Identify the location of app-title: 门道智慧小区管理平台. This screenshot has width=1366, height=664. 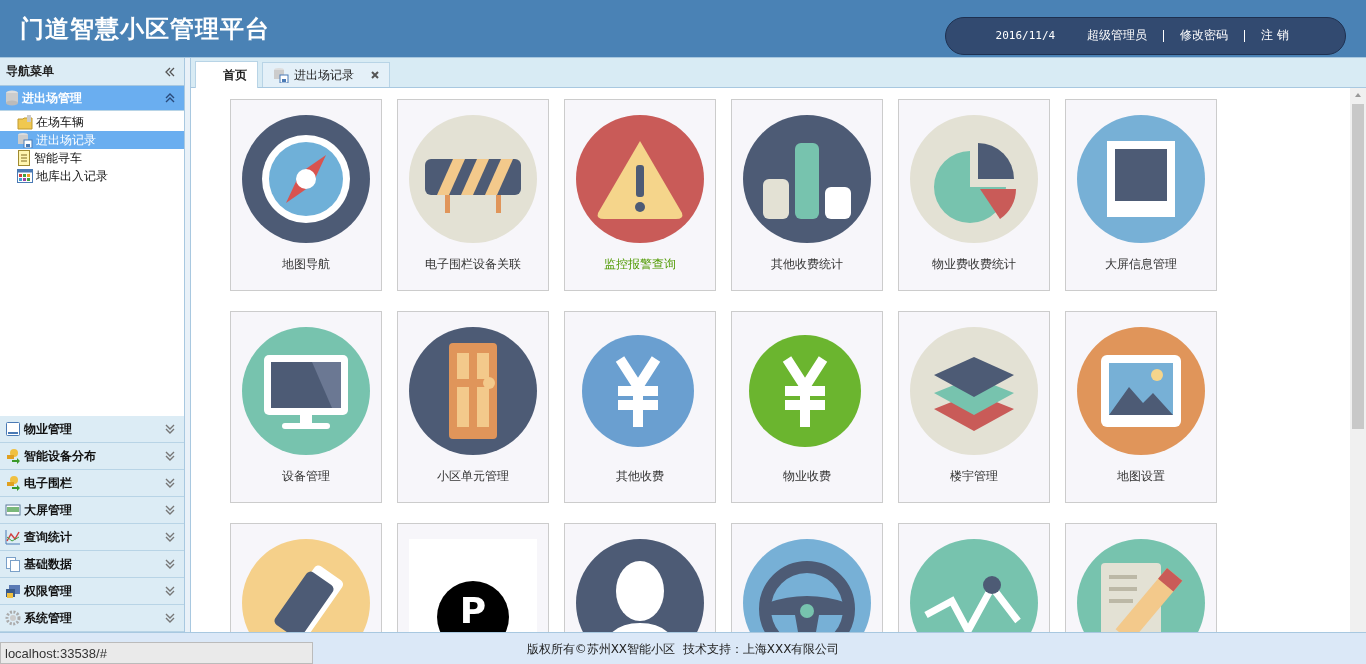
(145, 29).